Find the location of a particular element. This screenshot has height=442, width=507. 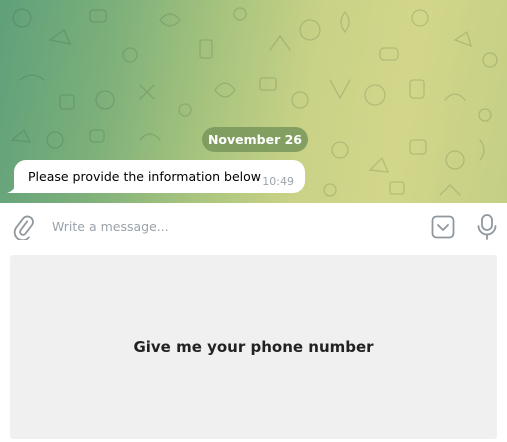

paperclip-icon is located at coordinates (23, 228).